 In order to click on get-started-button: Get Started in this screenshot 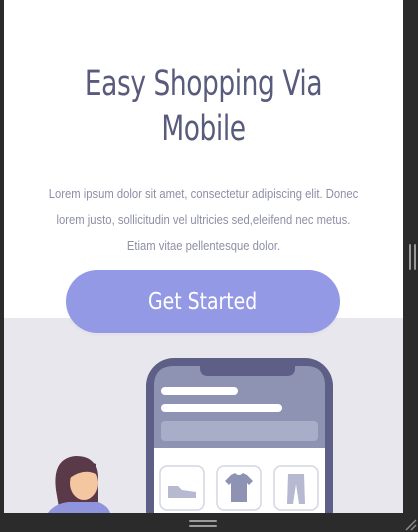, I will do `click(203, 301)`.